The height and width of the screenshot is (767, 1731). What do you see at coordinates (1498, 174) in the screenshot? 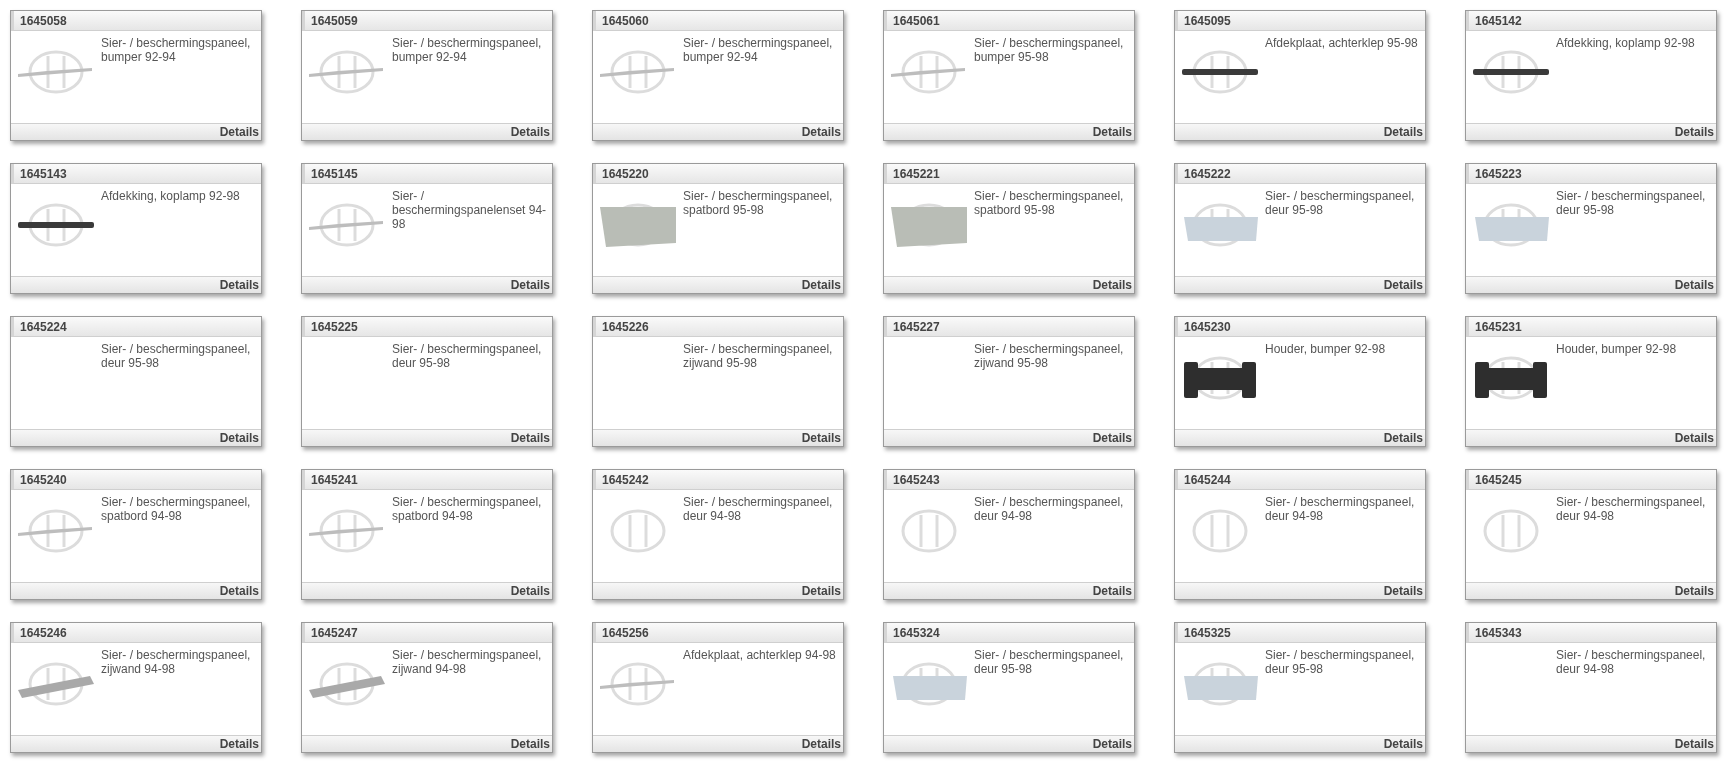
I see `article-number: 1645223` at bounding box center [1498, 174].